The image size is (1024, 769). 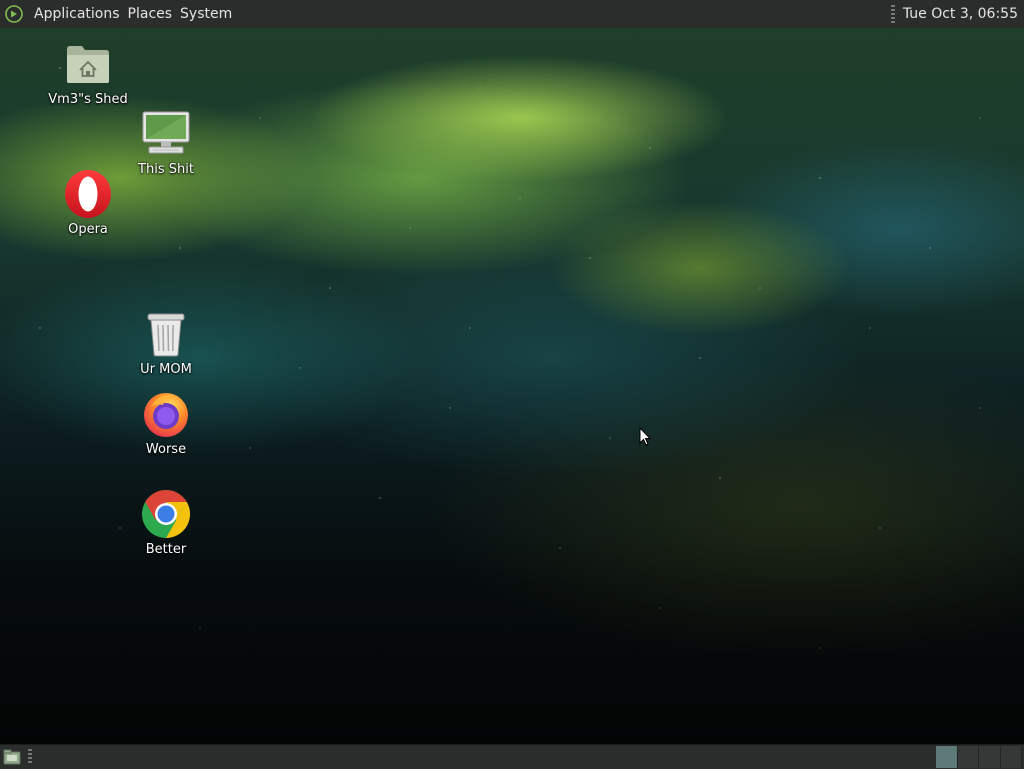 What do you see at coordinates (14, 14) in the screenshot?
I see `mint-logo-icon` at bounding box center [14, 14].